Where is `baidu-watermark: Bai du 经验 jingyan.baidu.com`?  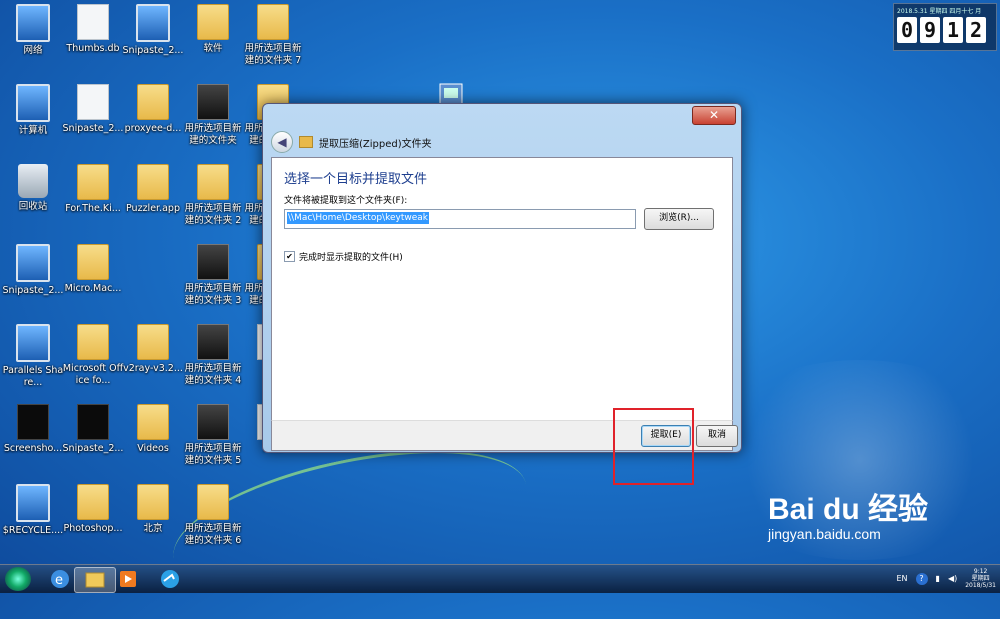 baidu-watermark: Bai du 经验 jingyan.baidu.com is located at coordinates (848, 513).